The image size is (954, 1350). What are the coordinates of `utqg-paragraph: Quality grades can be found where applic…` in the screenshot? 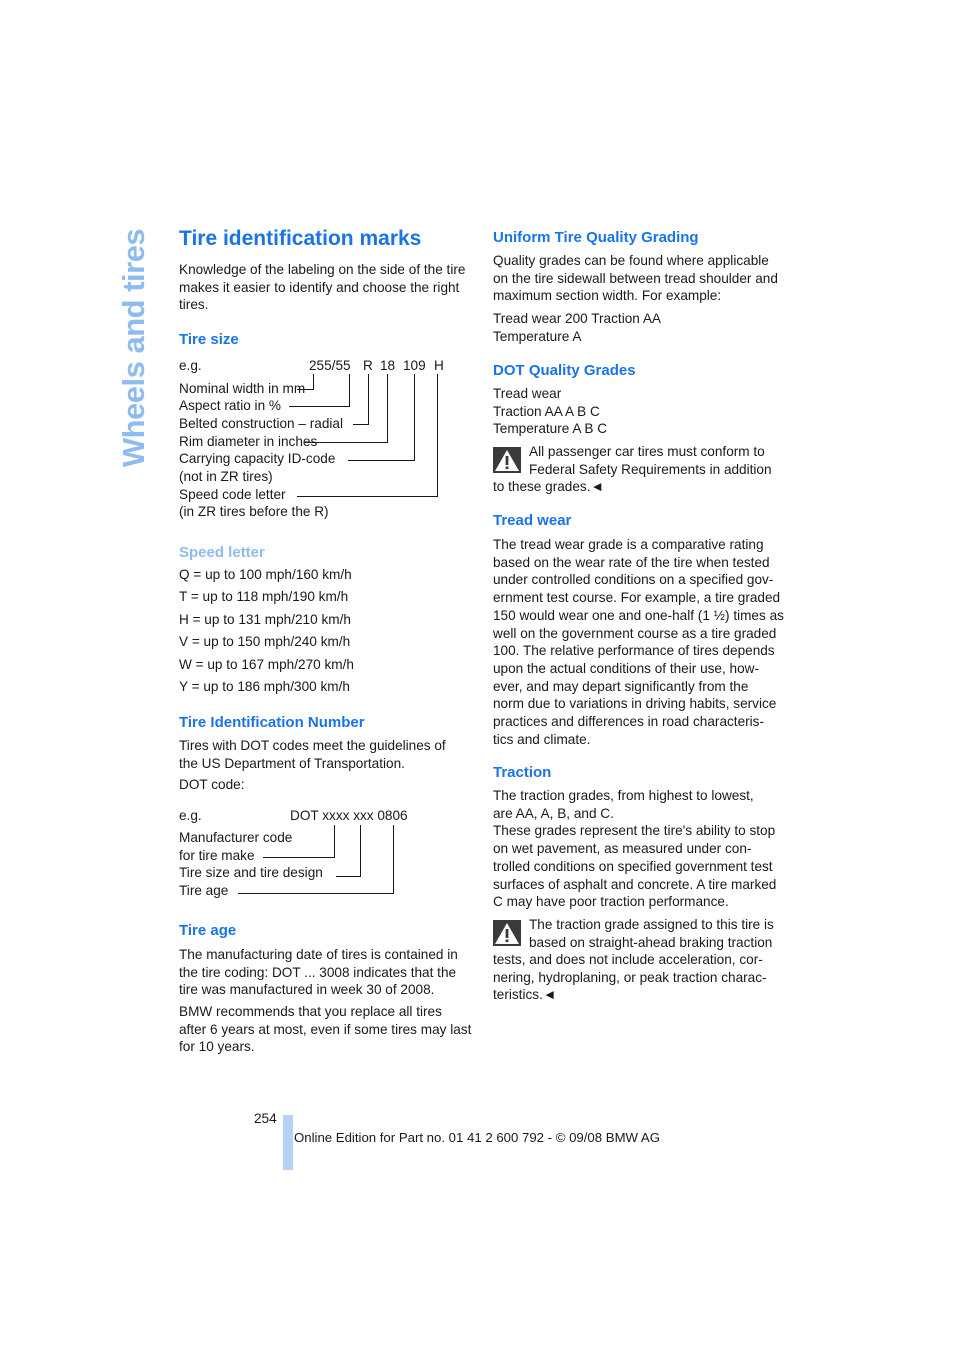 It's located at (635, 278).